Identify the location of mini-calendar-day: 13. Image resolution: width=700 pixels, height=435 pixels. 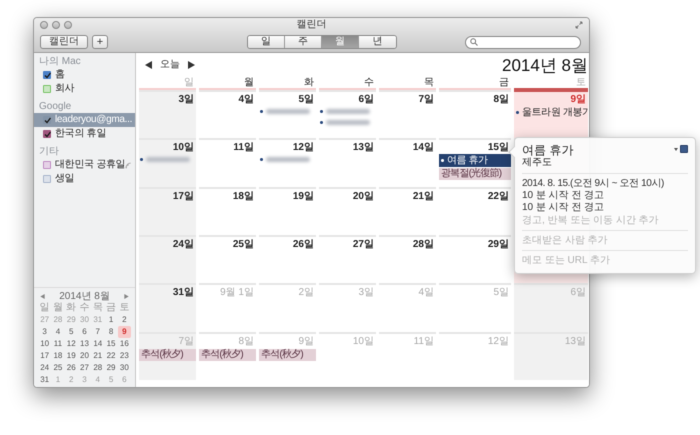
(85, 344).